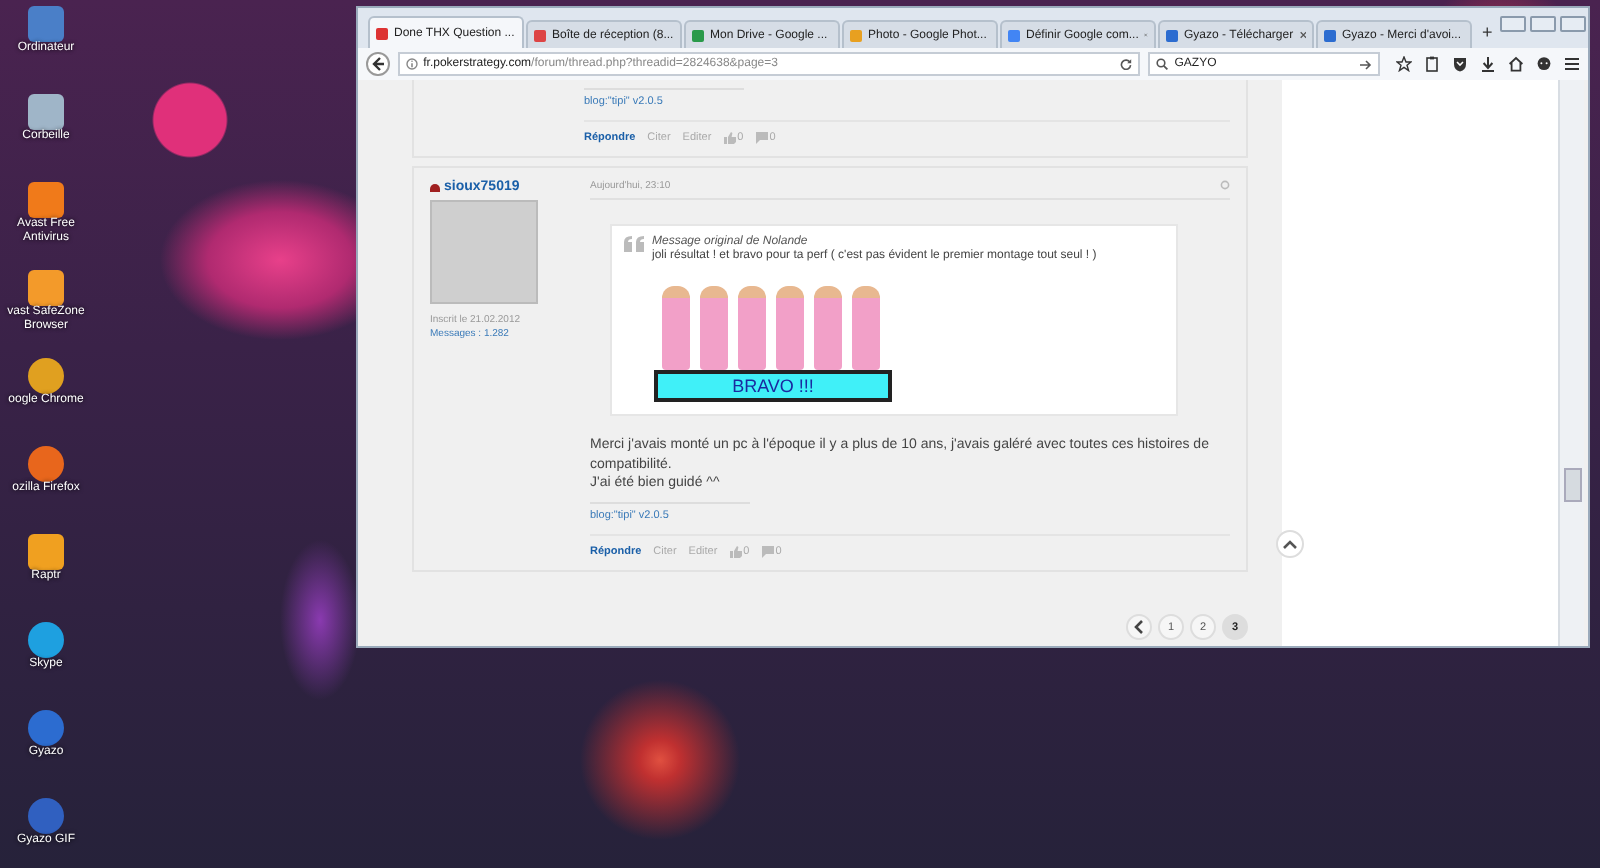 Image resolution: width=1600 pixels, height=868 pixels. What do you see at coordinates (1404, 64) in the screenshot?
I see `star-icon` at bounding box center [1404, 64].